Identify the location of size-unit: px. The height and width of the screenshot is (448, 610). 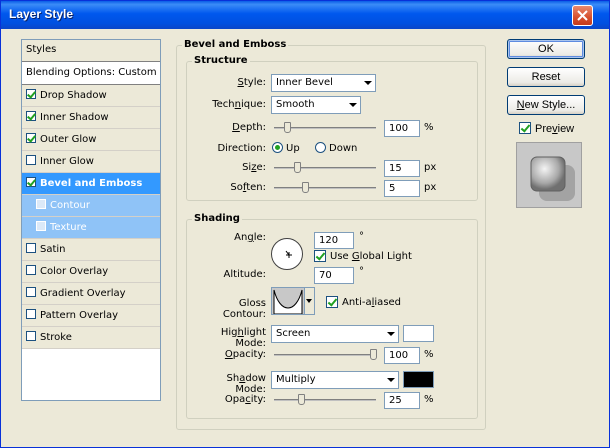
(430, 167).